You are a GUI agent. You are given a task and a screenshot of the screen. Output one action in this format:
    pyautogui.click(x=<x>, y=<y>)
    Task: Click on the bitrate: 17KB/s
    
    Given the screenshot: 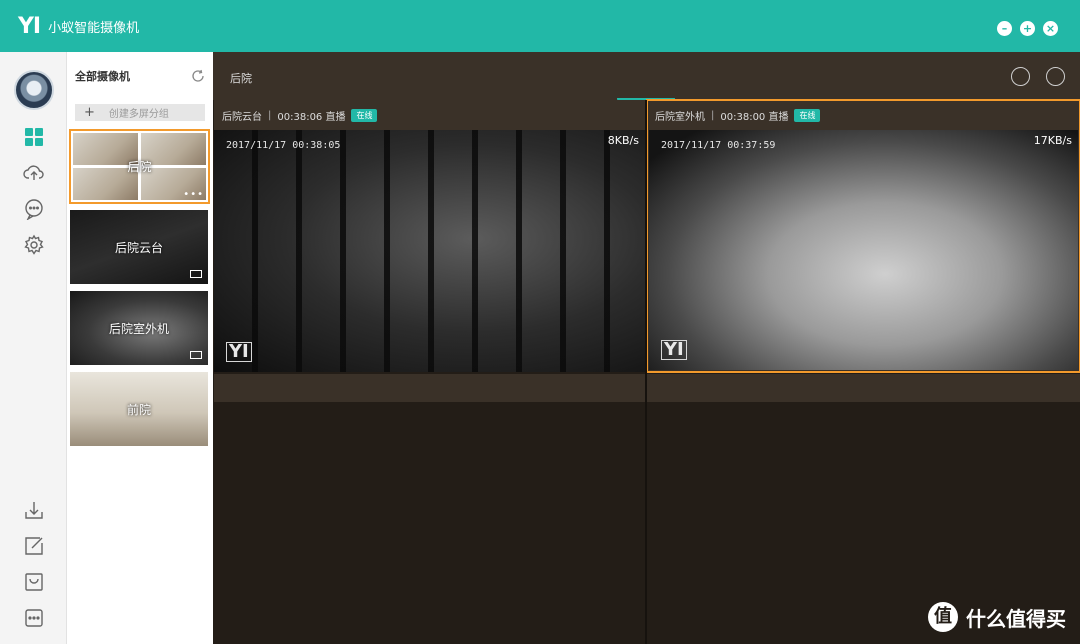 What is the action you would take?
    pyautogui.click(x=1052, y=140)
    